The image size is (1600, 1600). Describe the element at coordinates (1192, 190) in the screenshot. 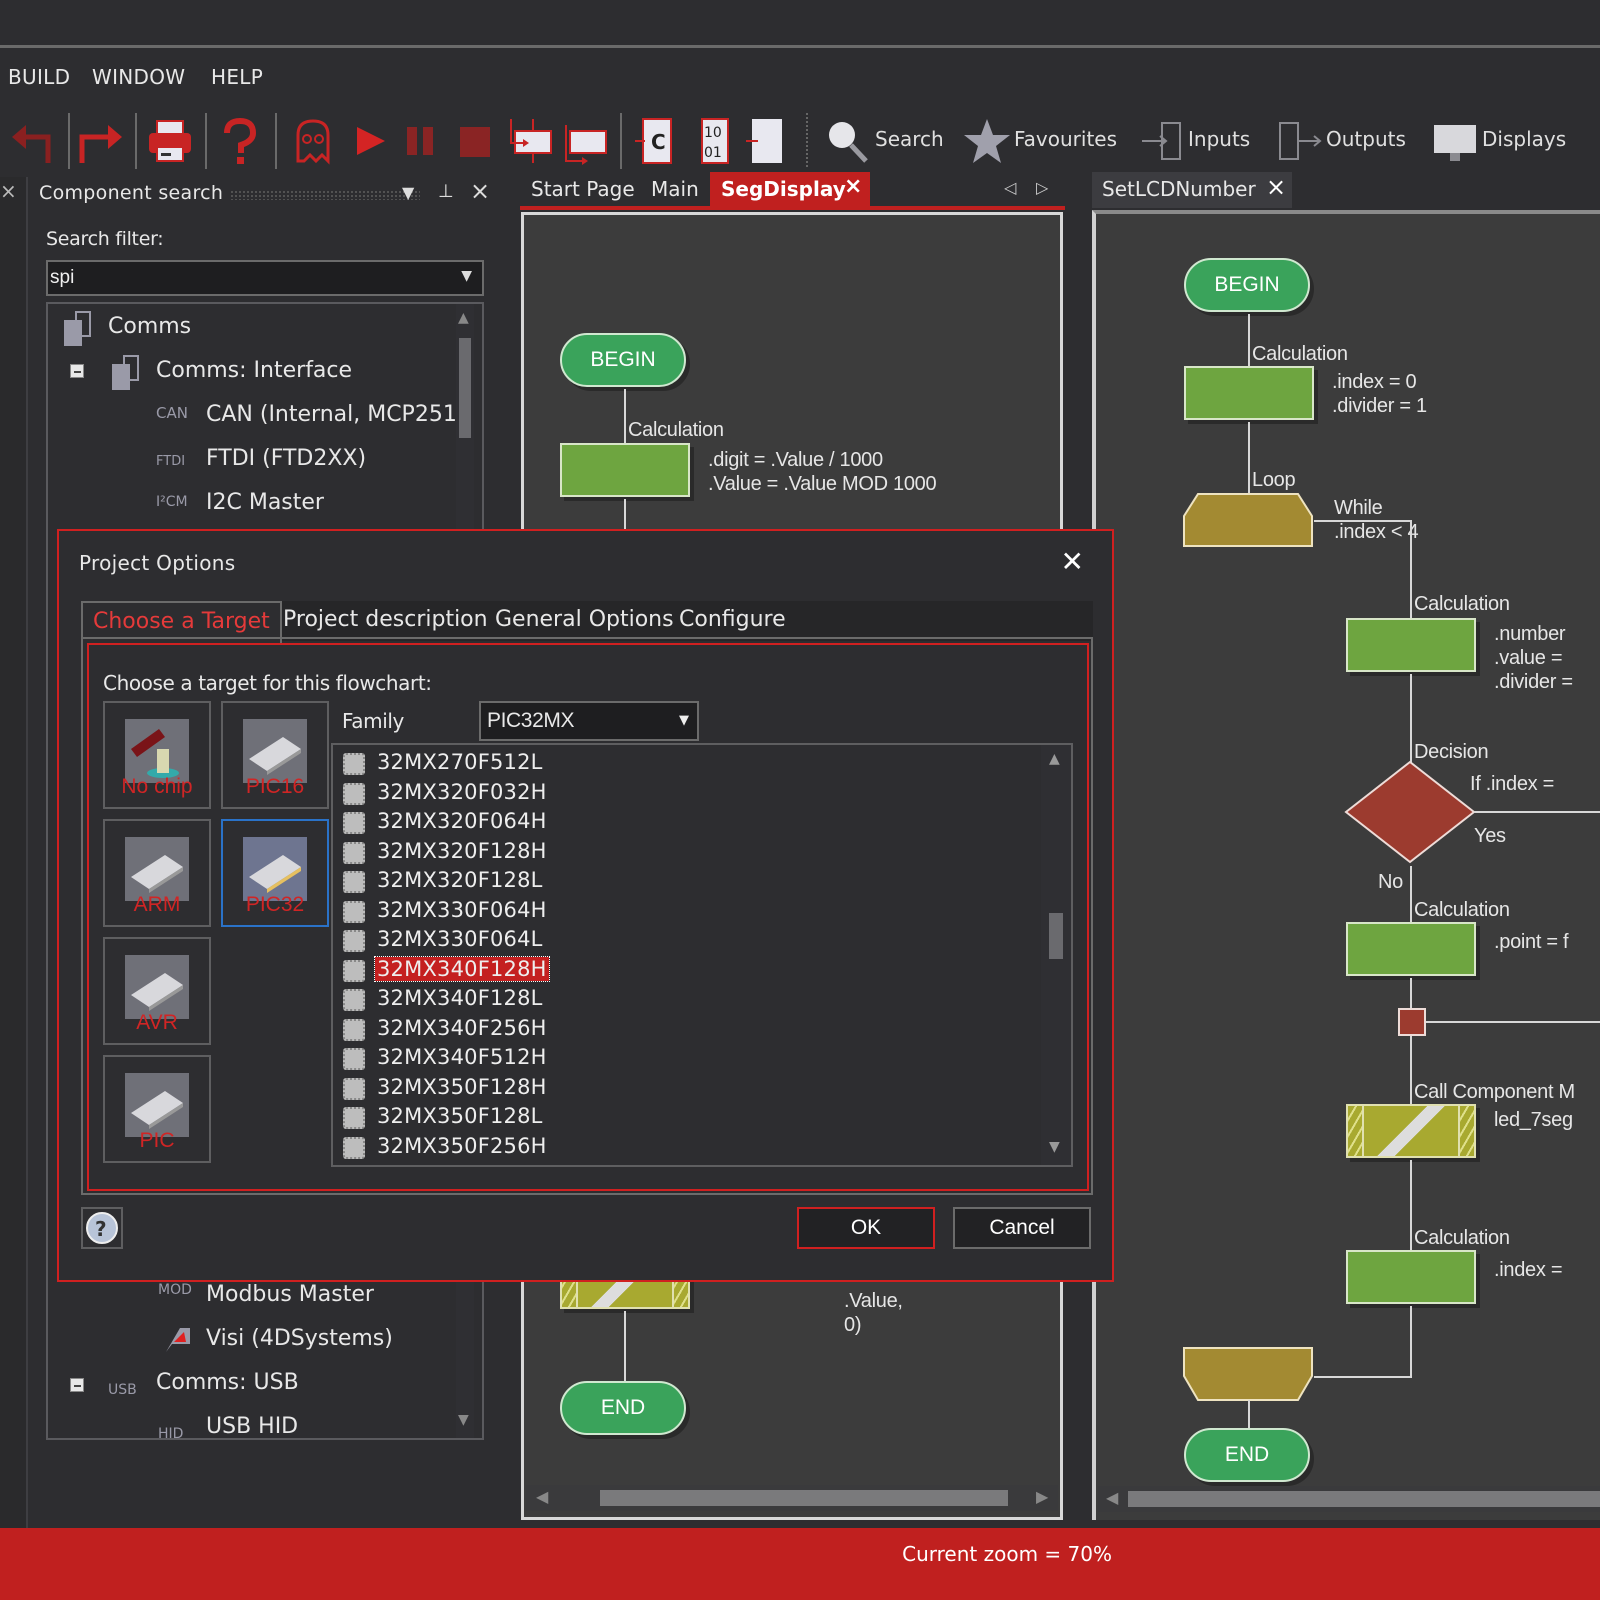

I see `tab-setlcdnumber: SetLCDNumber ×` at that location.